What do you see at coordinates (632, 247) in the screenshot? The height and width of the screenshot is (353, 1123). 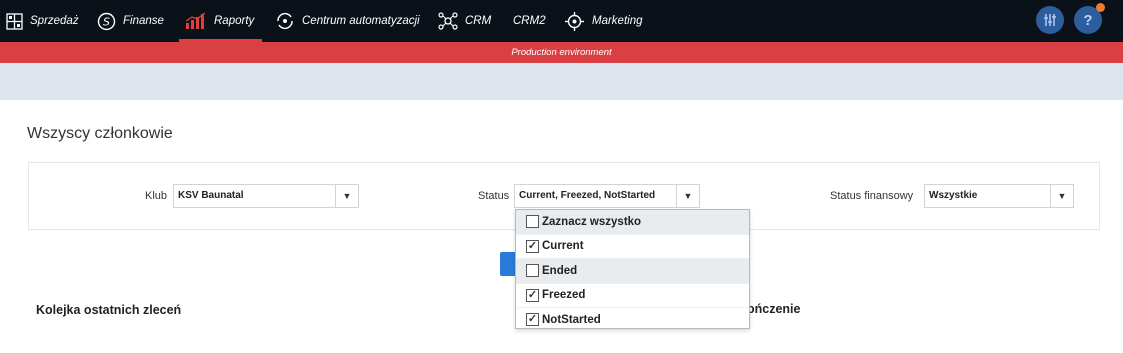 I see `dropdown-item-current: ✓ Current` at bounding box center [632, 247].